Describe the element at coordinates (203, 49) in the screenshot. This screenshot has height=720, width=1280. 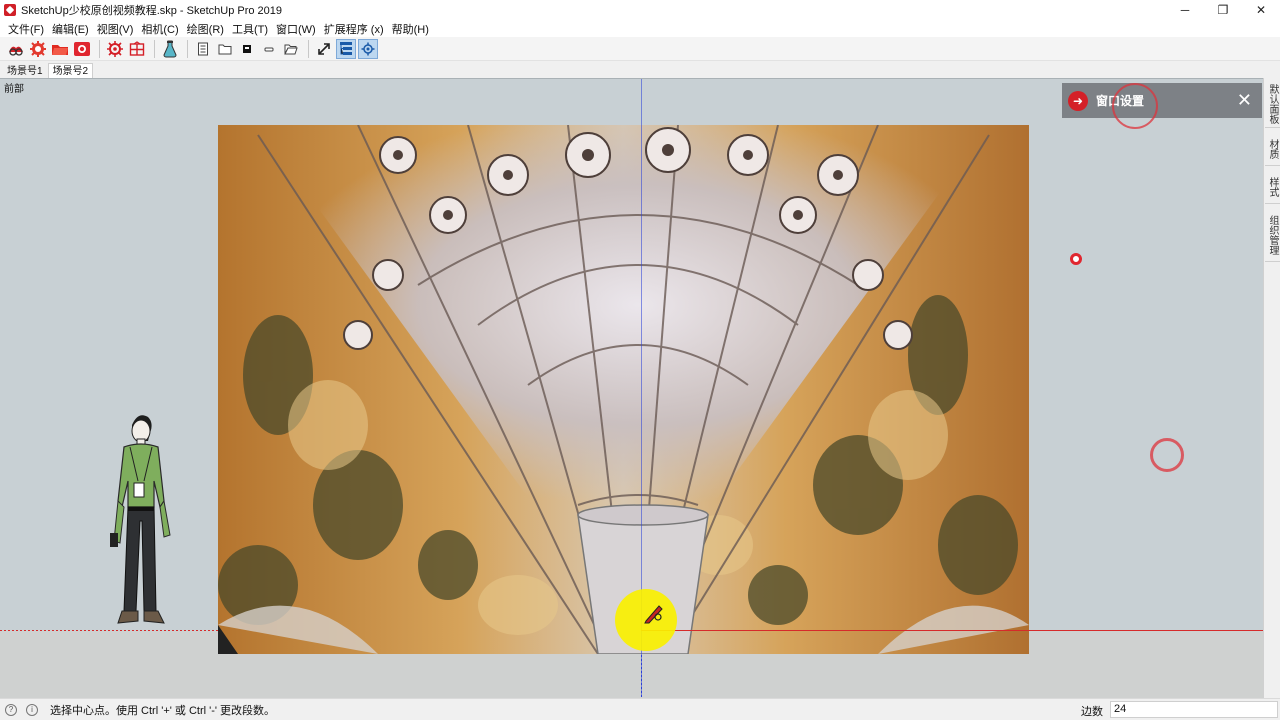
I see `document-icon` at that location.